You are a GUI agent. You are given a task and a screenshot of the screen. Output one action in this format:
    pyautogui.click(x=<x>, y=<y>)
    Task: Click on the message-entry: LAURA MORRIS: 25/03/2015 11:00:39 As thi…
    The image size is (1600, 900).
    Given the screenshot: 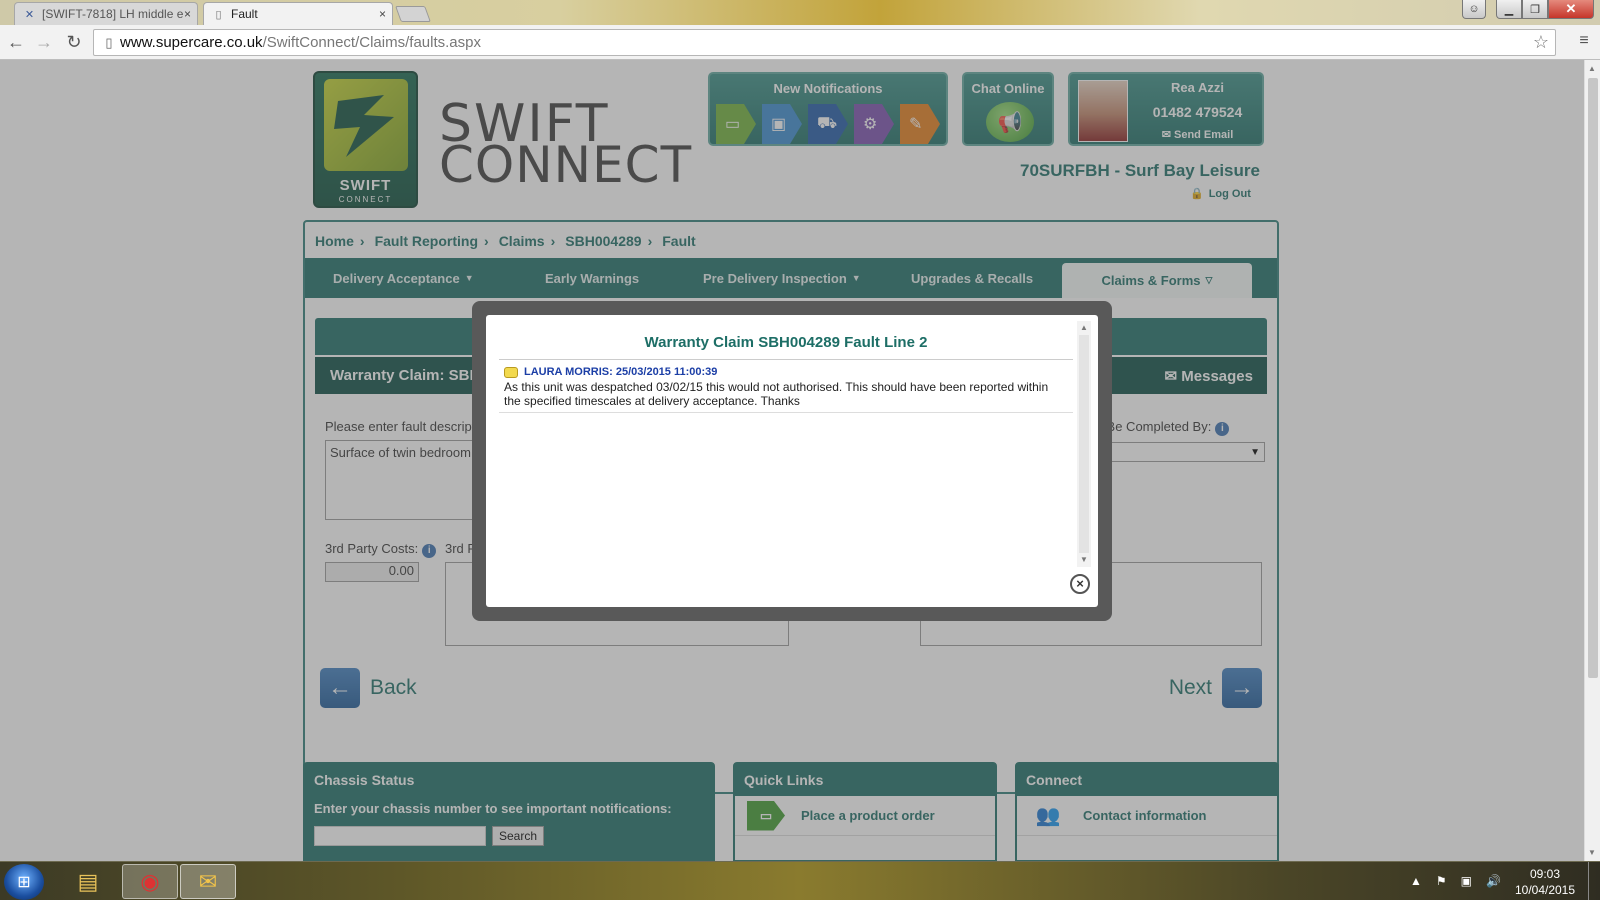 What is the action you would take?
    pyautogui.click(x=784, y=387)
    